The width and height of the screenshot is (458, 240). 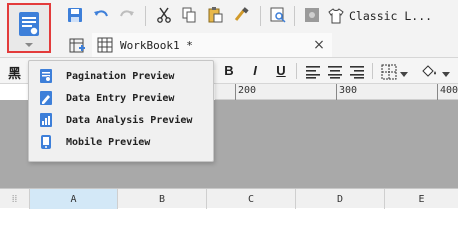 I want to click on align-right-icon, so click(x=357, y=72).